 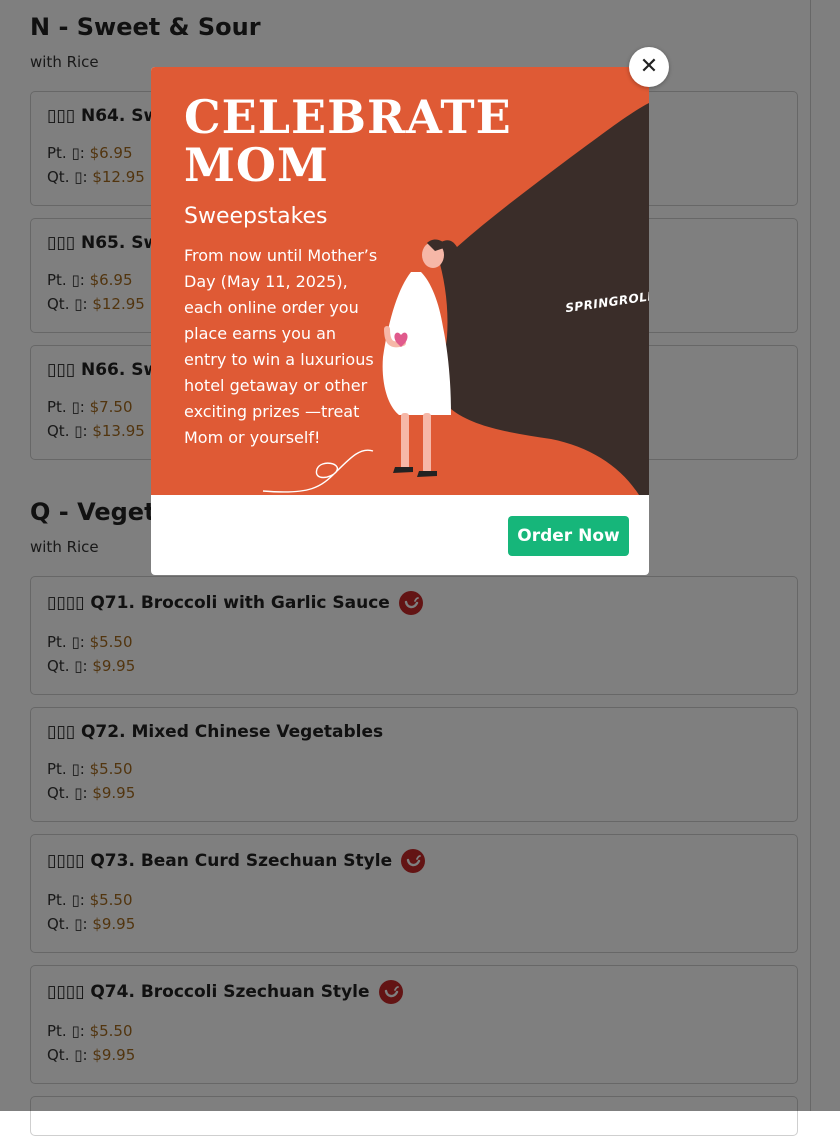 I want to click on headline-line-1: CELEBRATE, so click(x=348, y=117).